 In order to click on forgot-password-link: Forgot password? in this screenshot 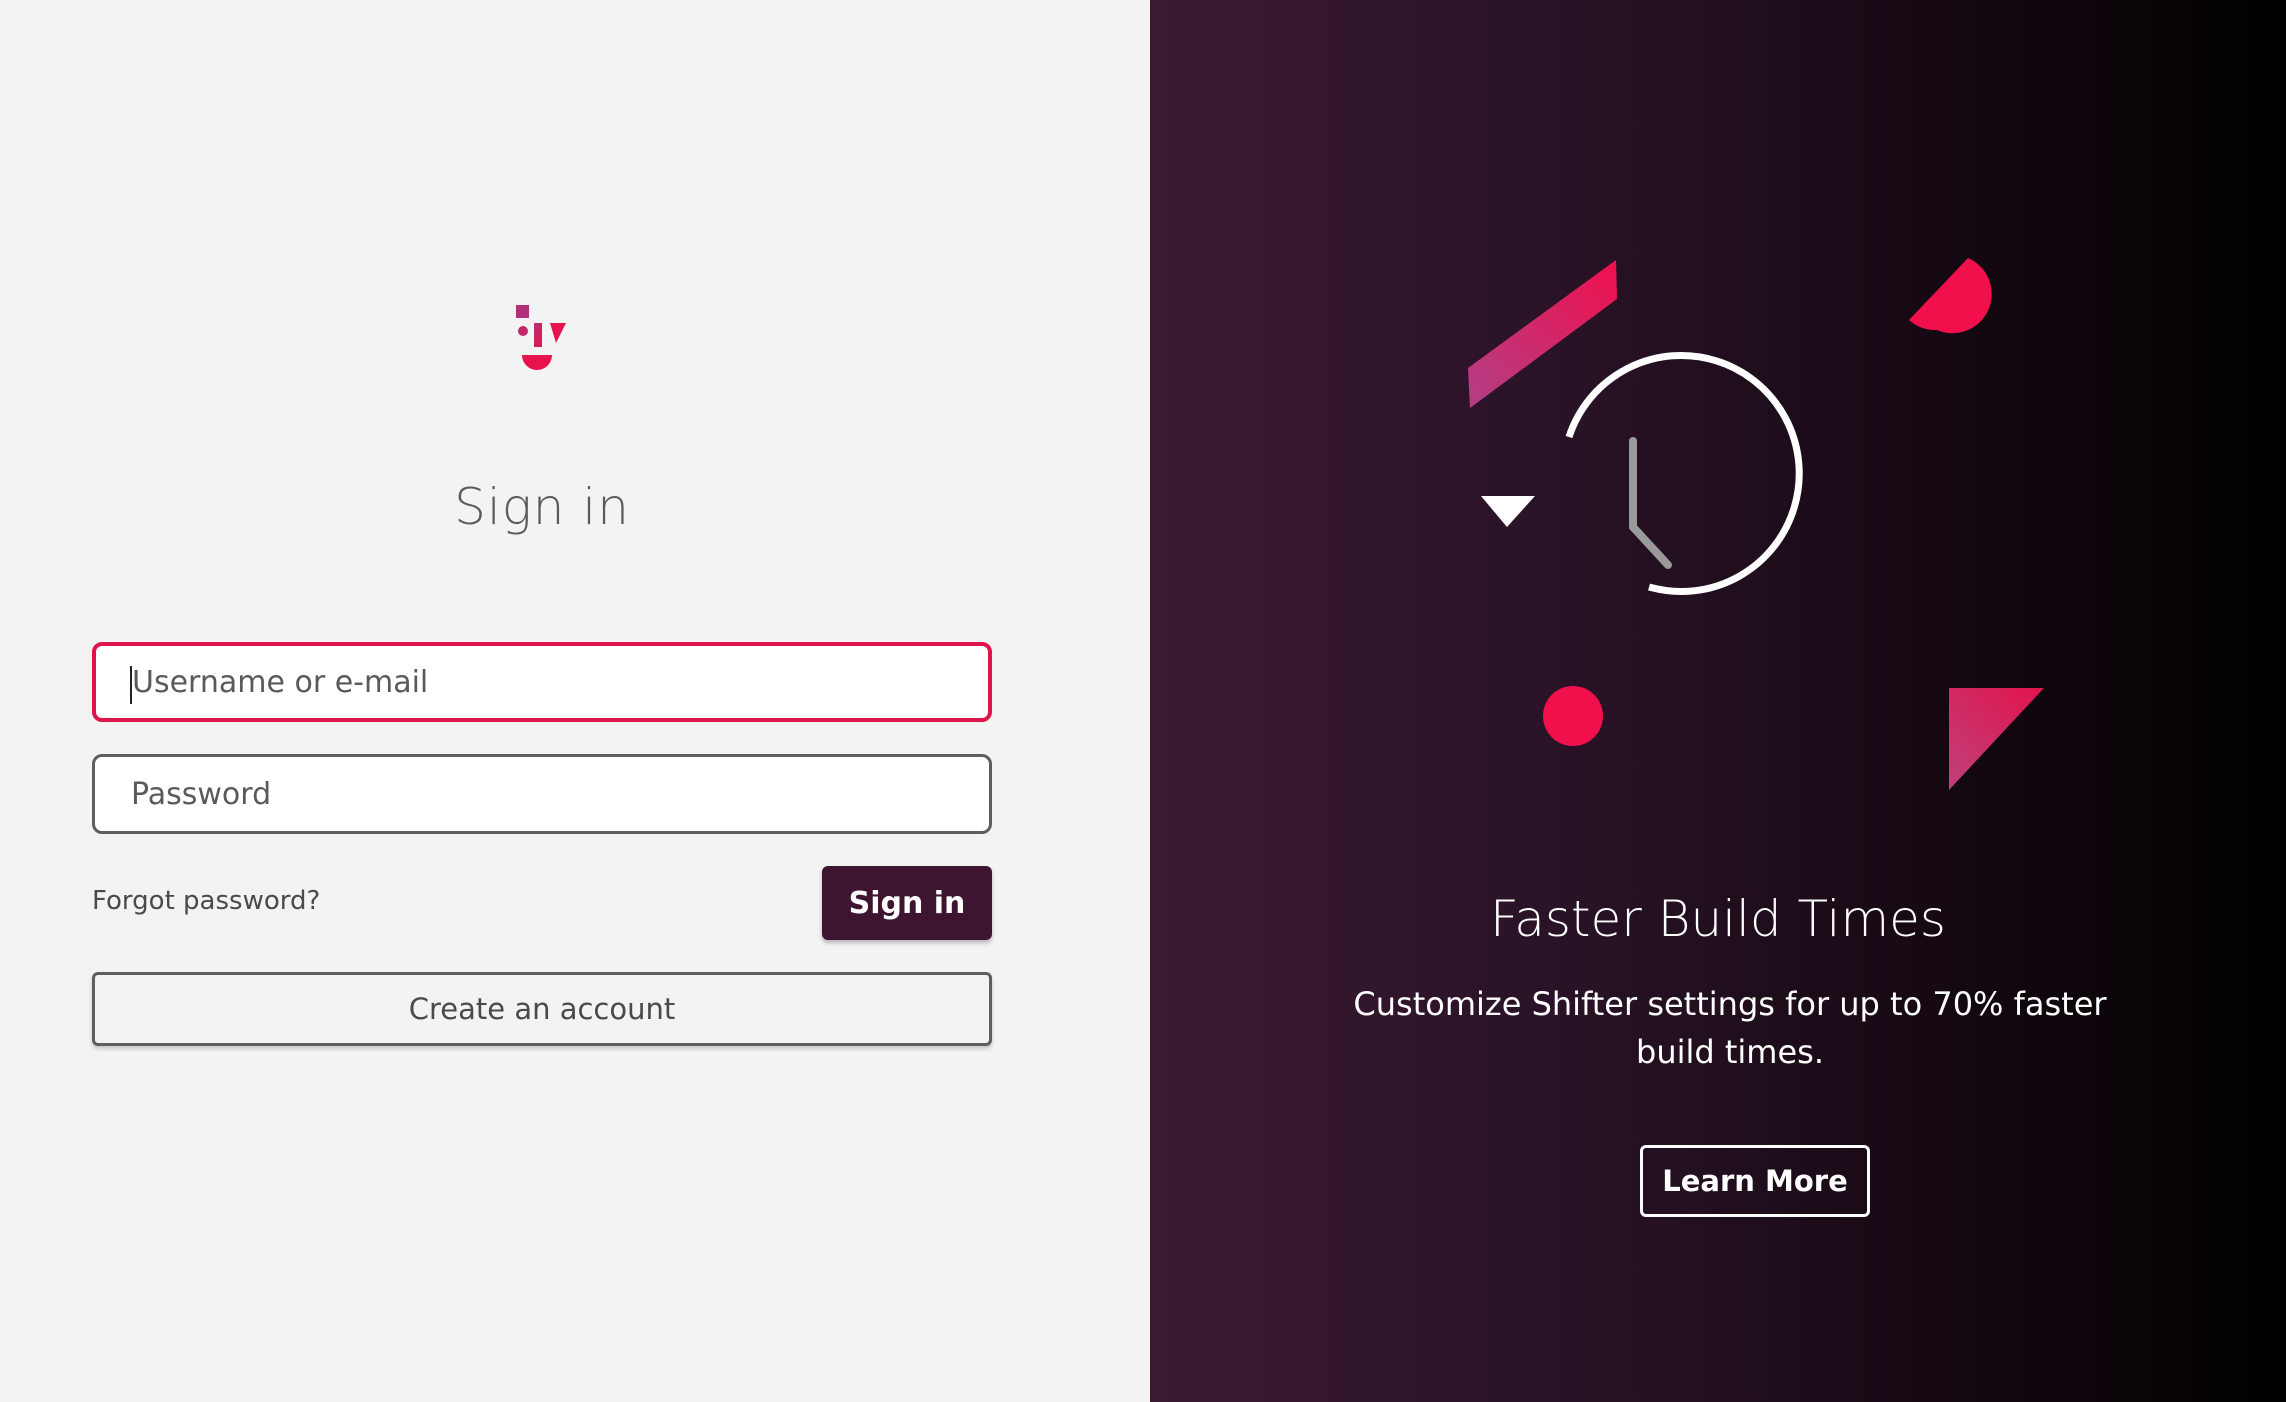, I will do `click(206, 901)`.